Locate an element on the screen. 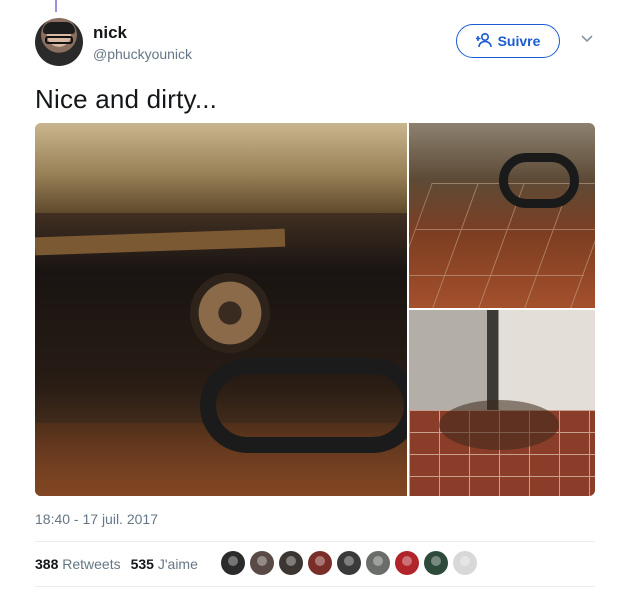  photo-rail-shape is located at coordinates (160, 242).